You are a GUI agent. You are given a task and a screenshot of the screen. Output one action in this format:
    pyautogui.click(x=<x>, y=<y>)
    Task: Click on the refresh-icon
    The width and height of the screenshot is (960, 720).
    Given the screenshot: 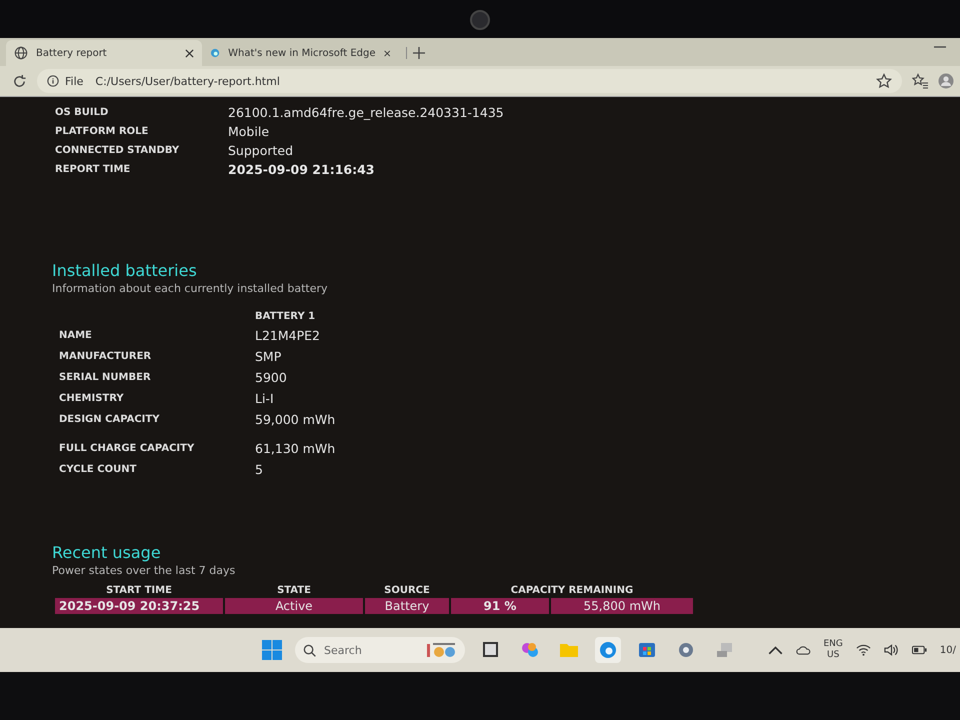 What is the action you would take?
    pyautogui.click(x=19, y=81)
    